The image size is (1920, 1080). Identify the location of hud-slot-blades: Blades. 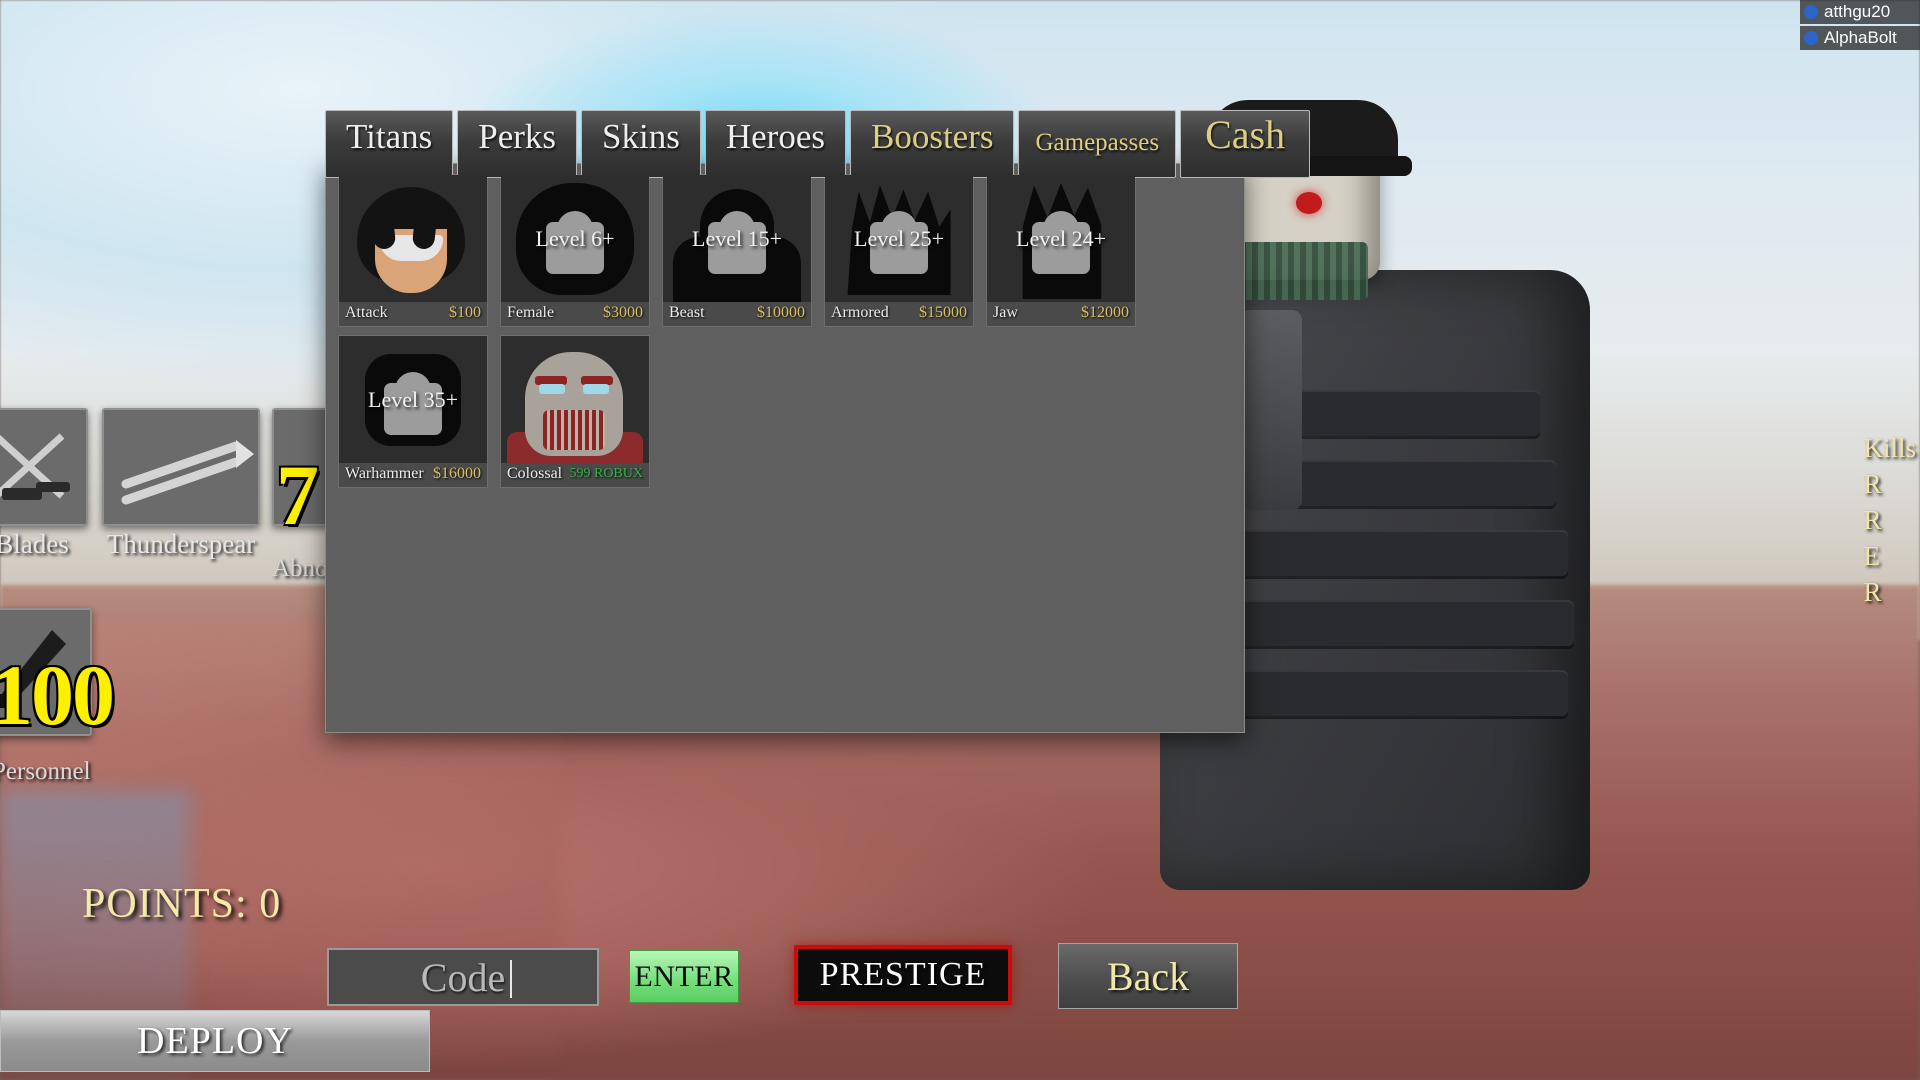
(44, 483).